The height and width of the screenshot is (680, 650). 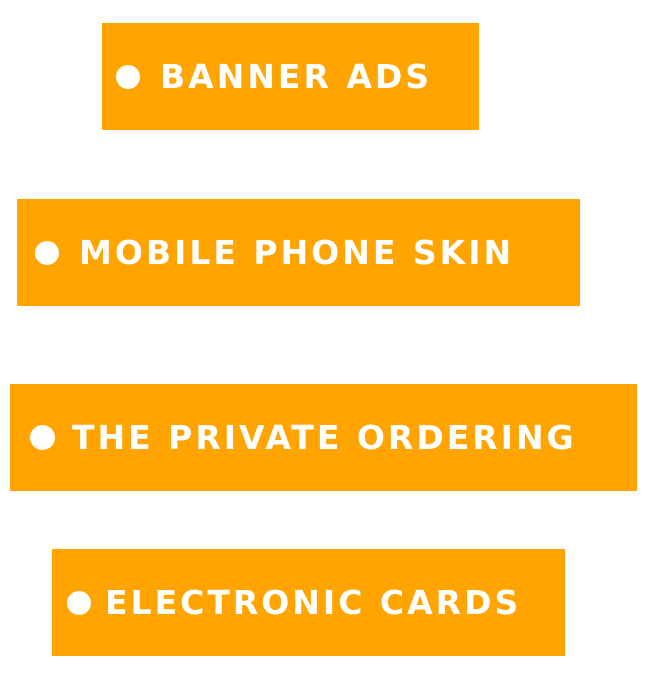 I want to click on tag-label: THE PRIVATE ORDERING, so click(x=324, y=437).